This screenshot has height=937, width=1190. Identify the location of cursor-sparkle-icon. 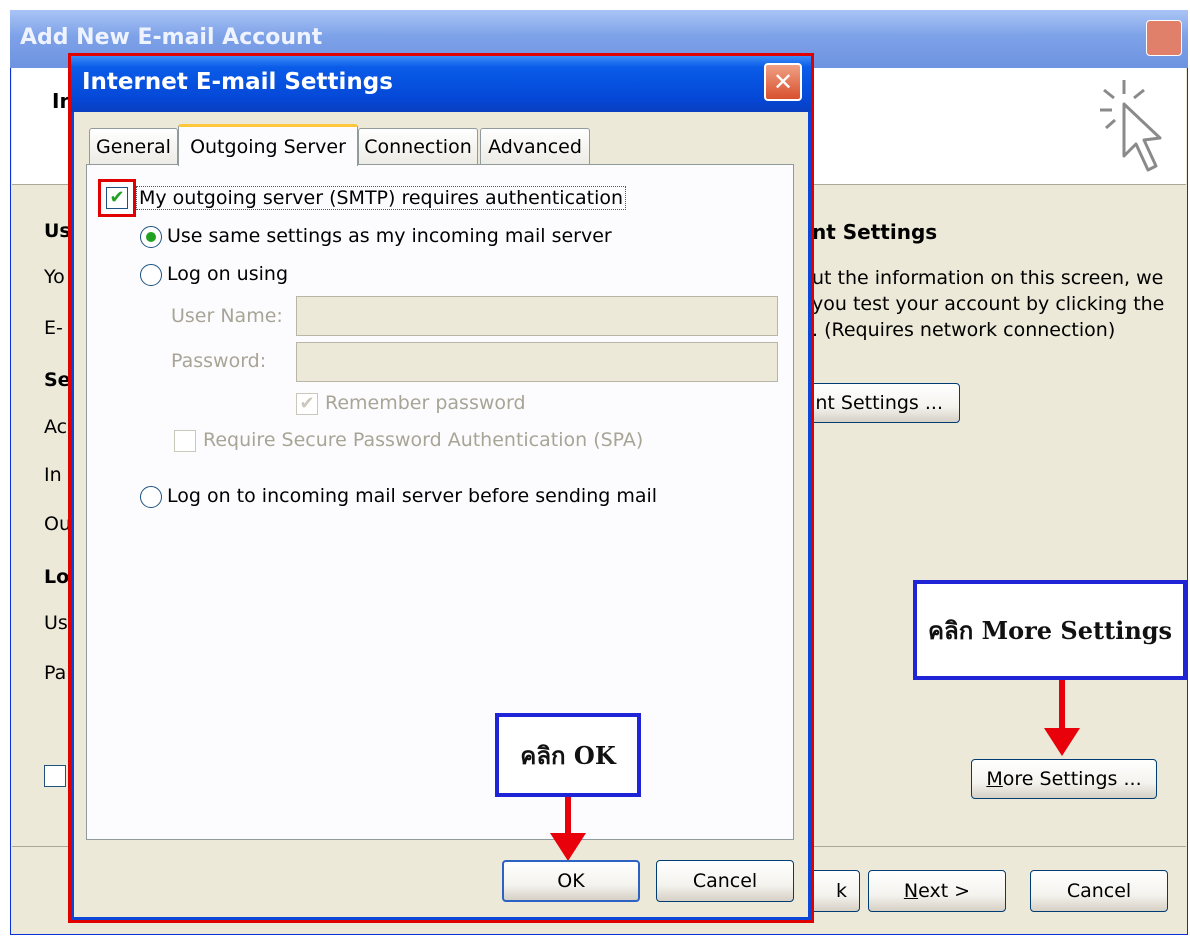
(1131, 126).